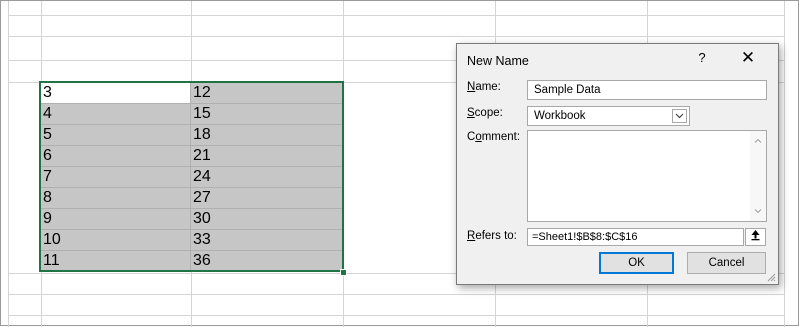 The height and width of the screenshot is (327, 799). Describe the element at coordinates (771, 277) in the screenshot. I see `resize-grip-icon` at that location.